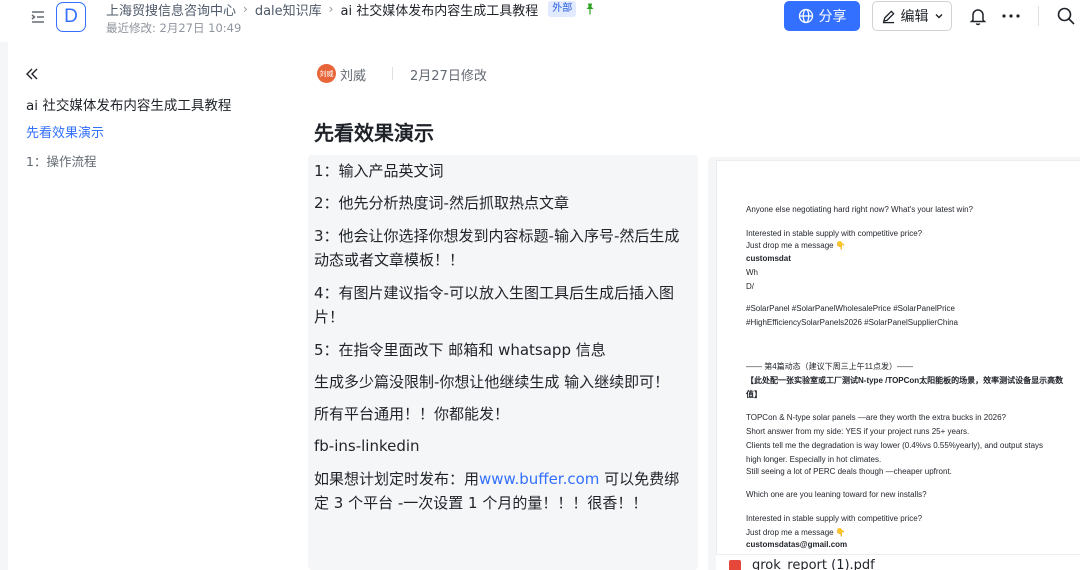  Describe the element at coordinates (752, 272) in the screenshot. I see `image-preview-line: Wh` at that location.